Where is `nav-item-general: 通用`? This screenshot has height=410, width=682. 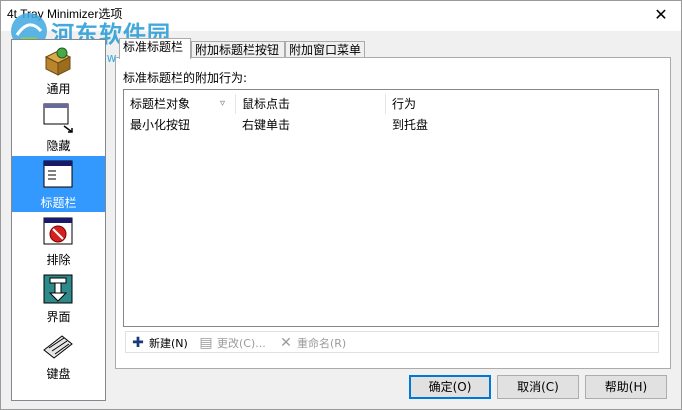 nav-item-general: 通用 is located at coordinates (58, 70).